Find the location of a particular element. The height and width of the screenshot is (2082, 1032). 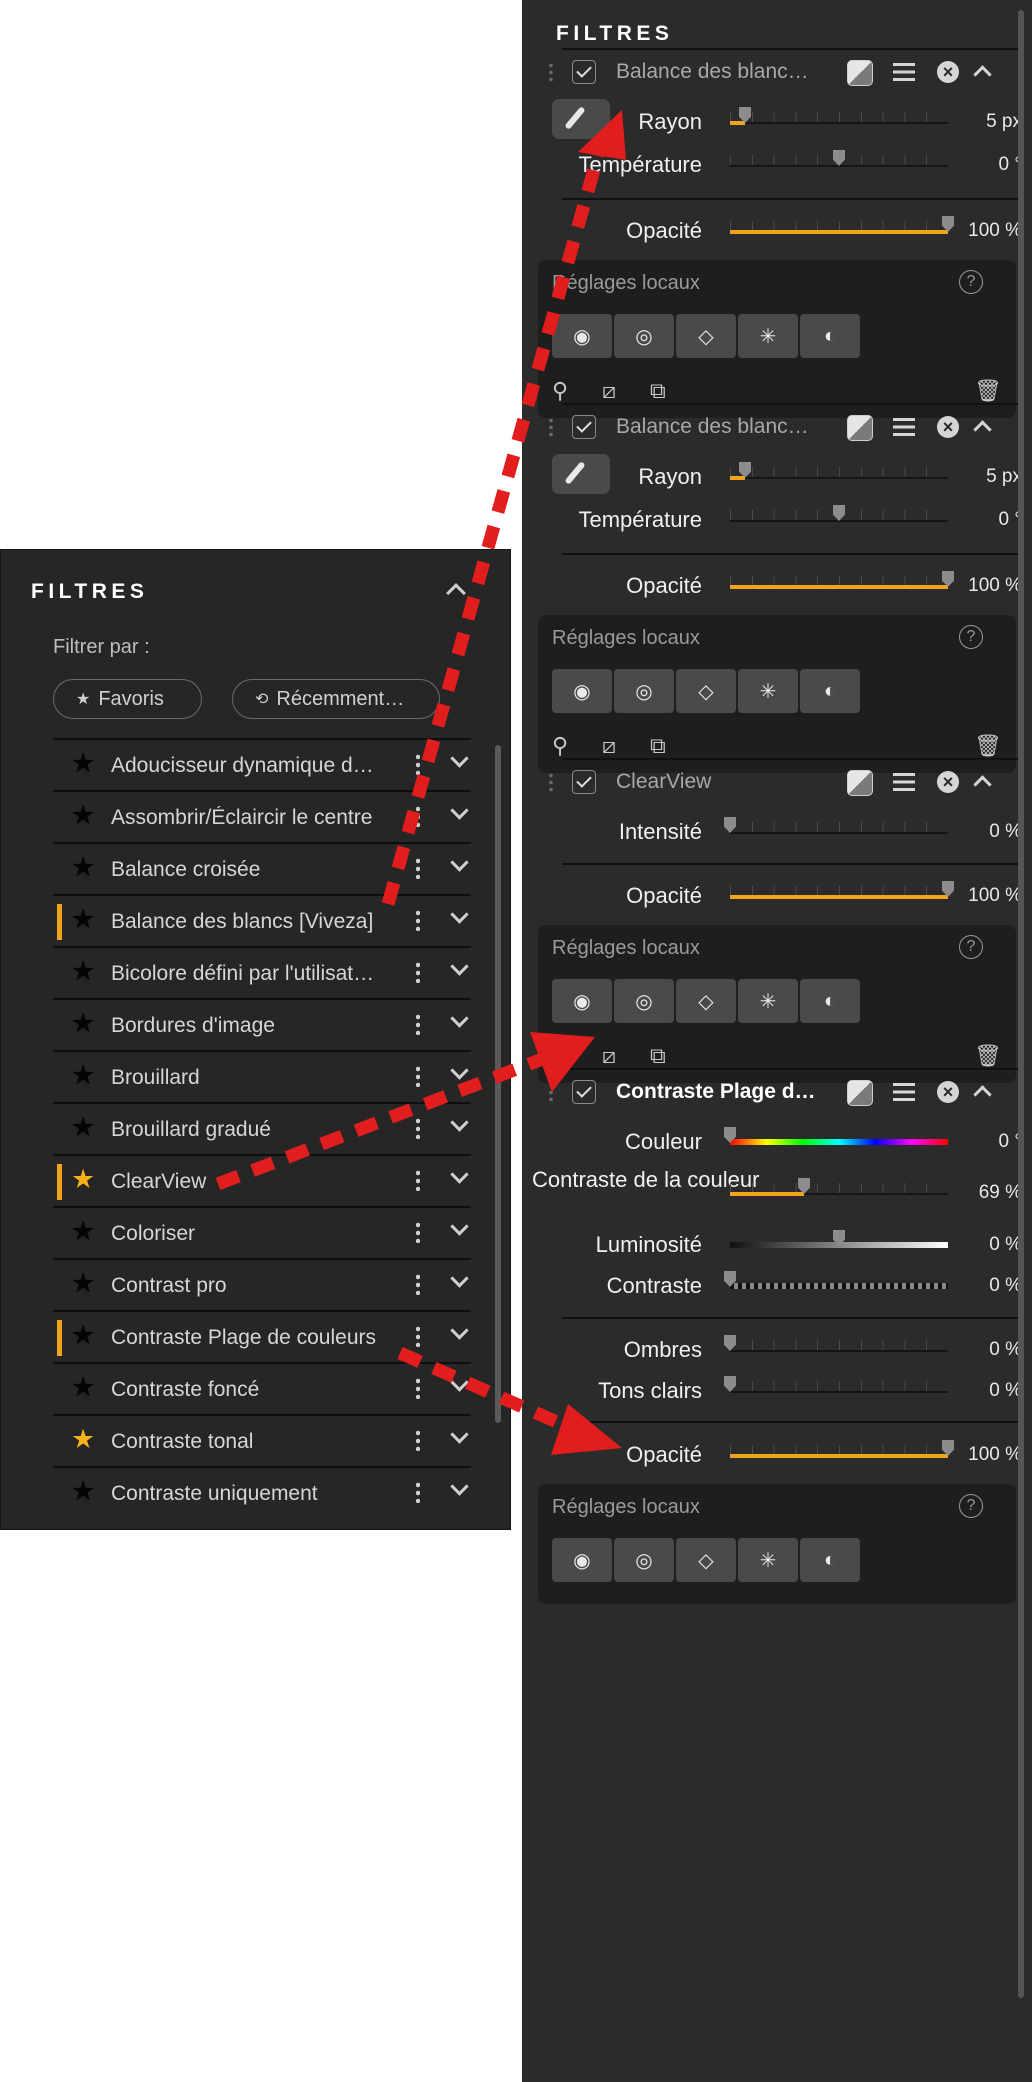

slider-row: Tons clairs 0 % is located at coordinates (772, 1390).